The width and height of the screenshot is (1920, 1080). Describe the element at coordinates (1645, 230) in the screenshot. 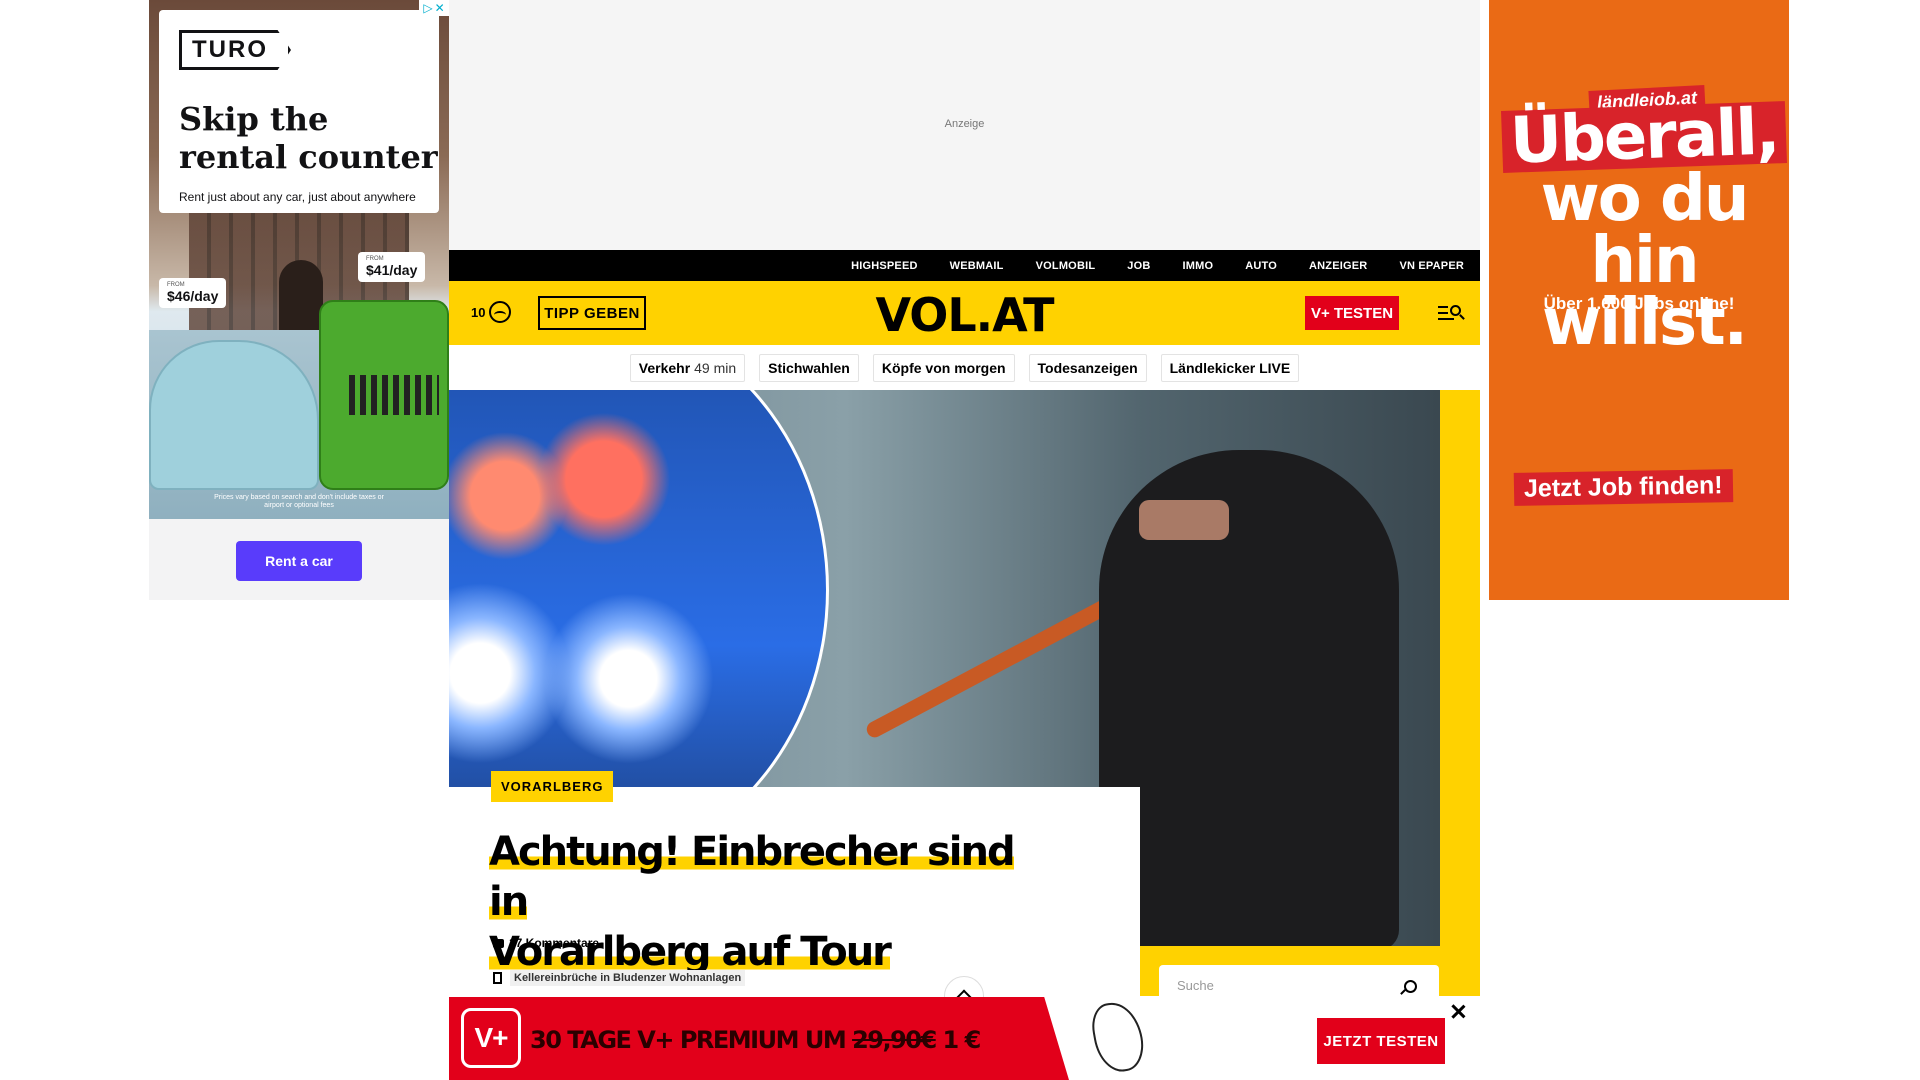

I see `headline-line-2: wo du hin` at that location.